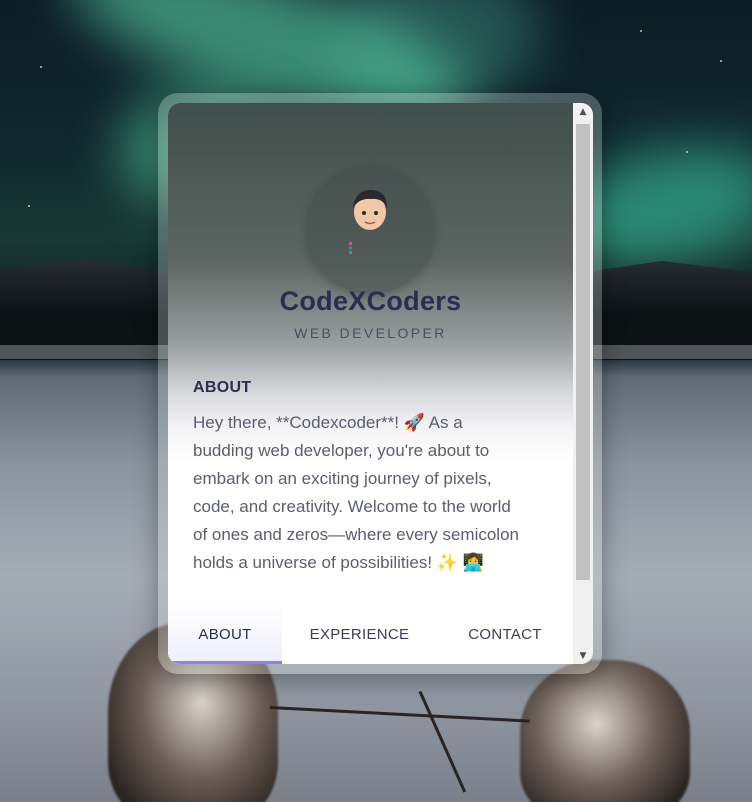 The image size is (752, 802). I want to click on profile-name: CodeXCoders, so click(370, 301).